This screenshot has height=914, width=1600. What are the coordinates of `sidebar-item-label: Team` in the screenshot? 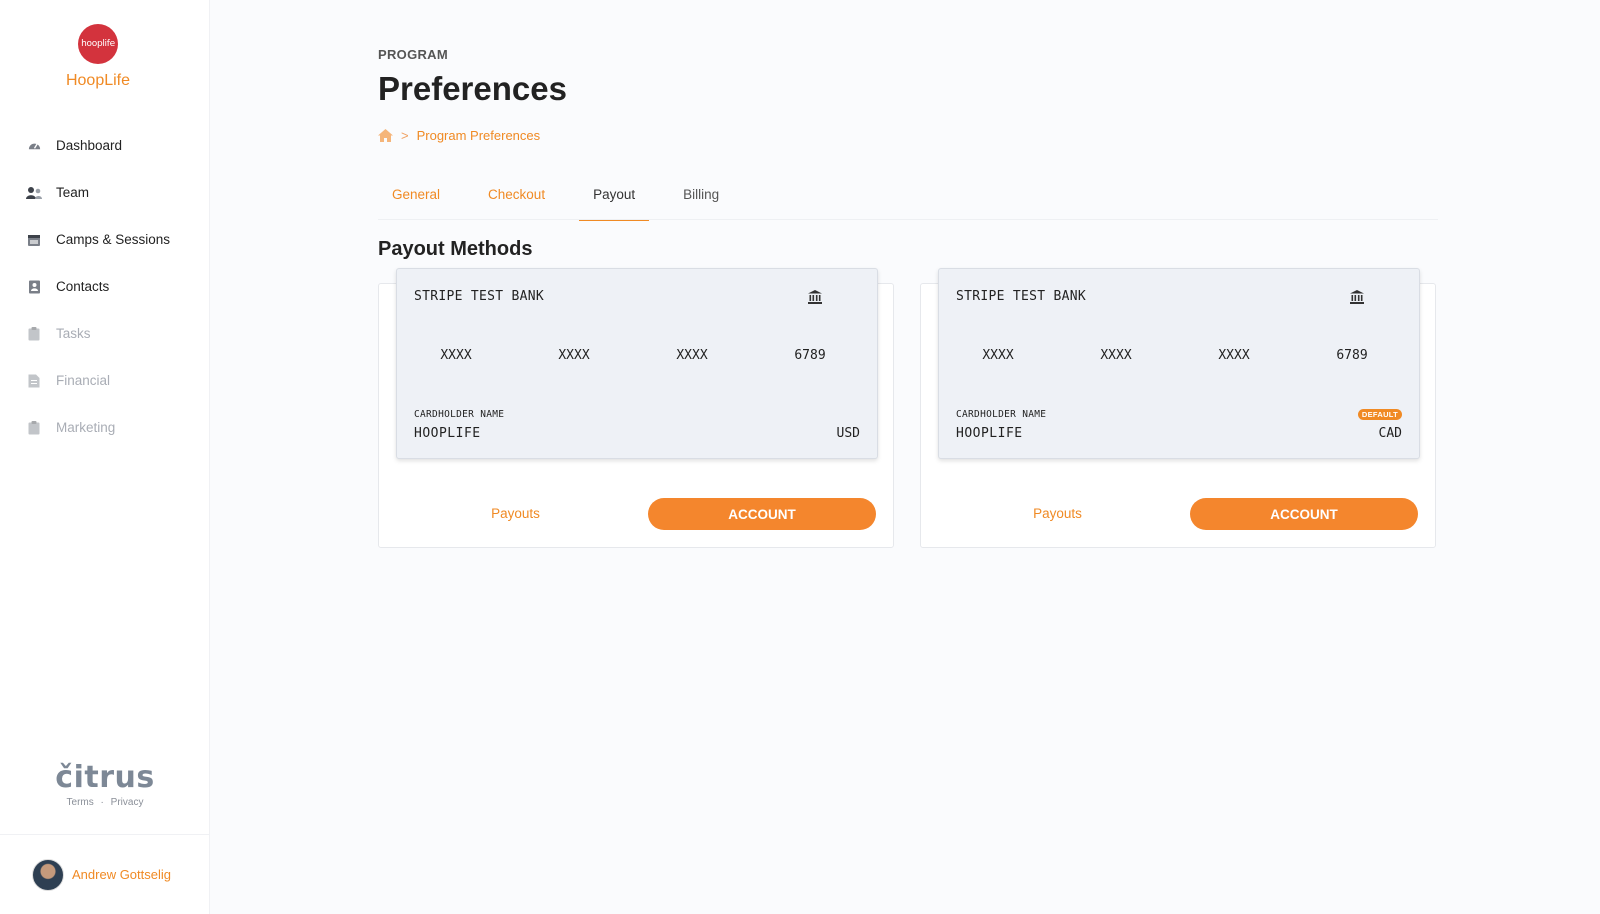 It's located at (73, 192).